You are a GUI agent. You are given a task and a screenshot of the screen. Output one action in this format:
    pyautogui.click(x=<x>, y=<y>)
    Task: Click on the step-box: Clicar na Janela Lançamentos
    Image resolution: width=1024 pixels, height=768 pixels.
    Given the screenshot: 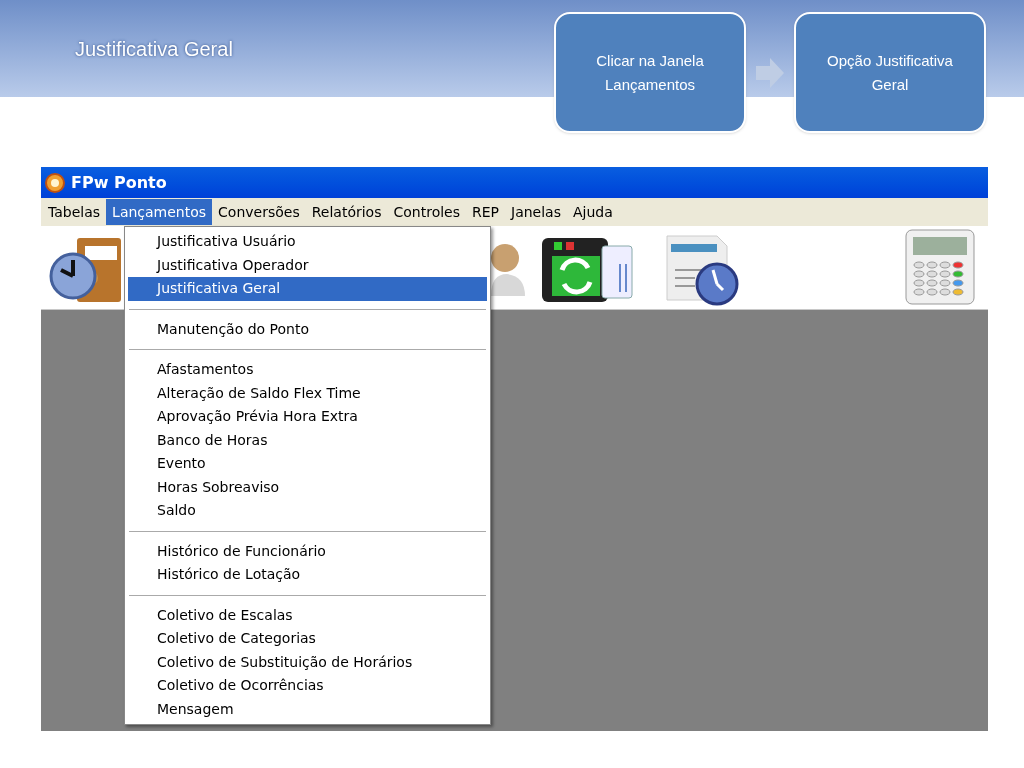 What is the action you would take?
    pyautogui.click(x=650, y=72)
    